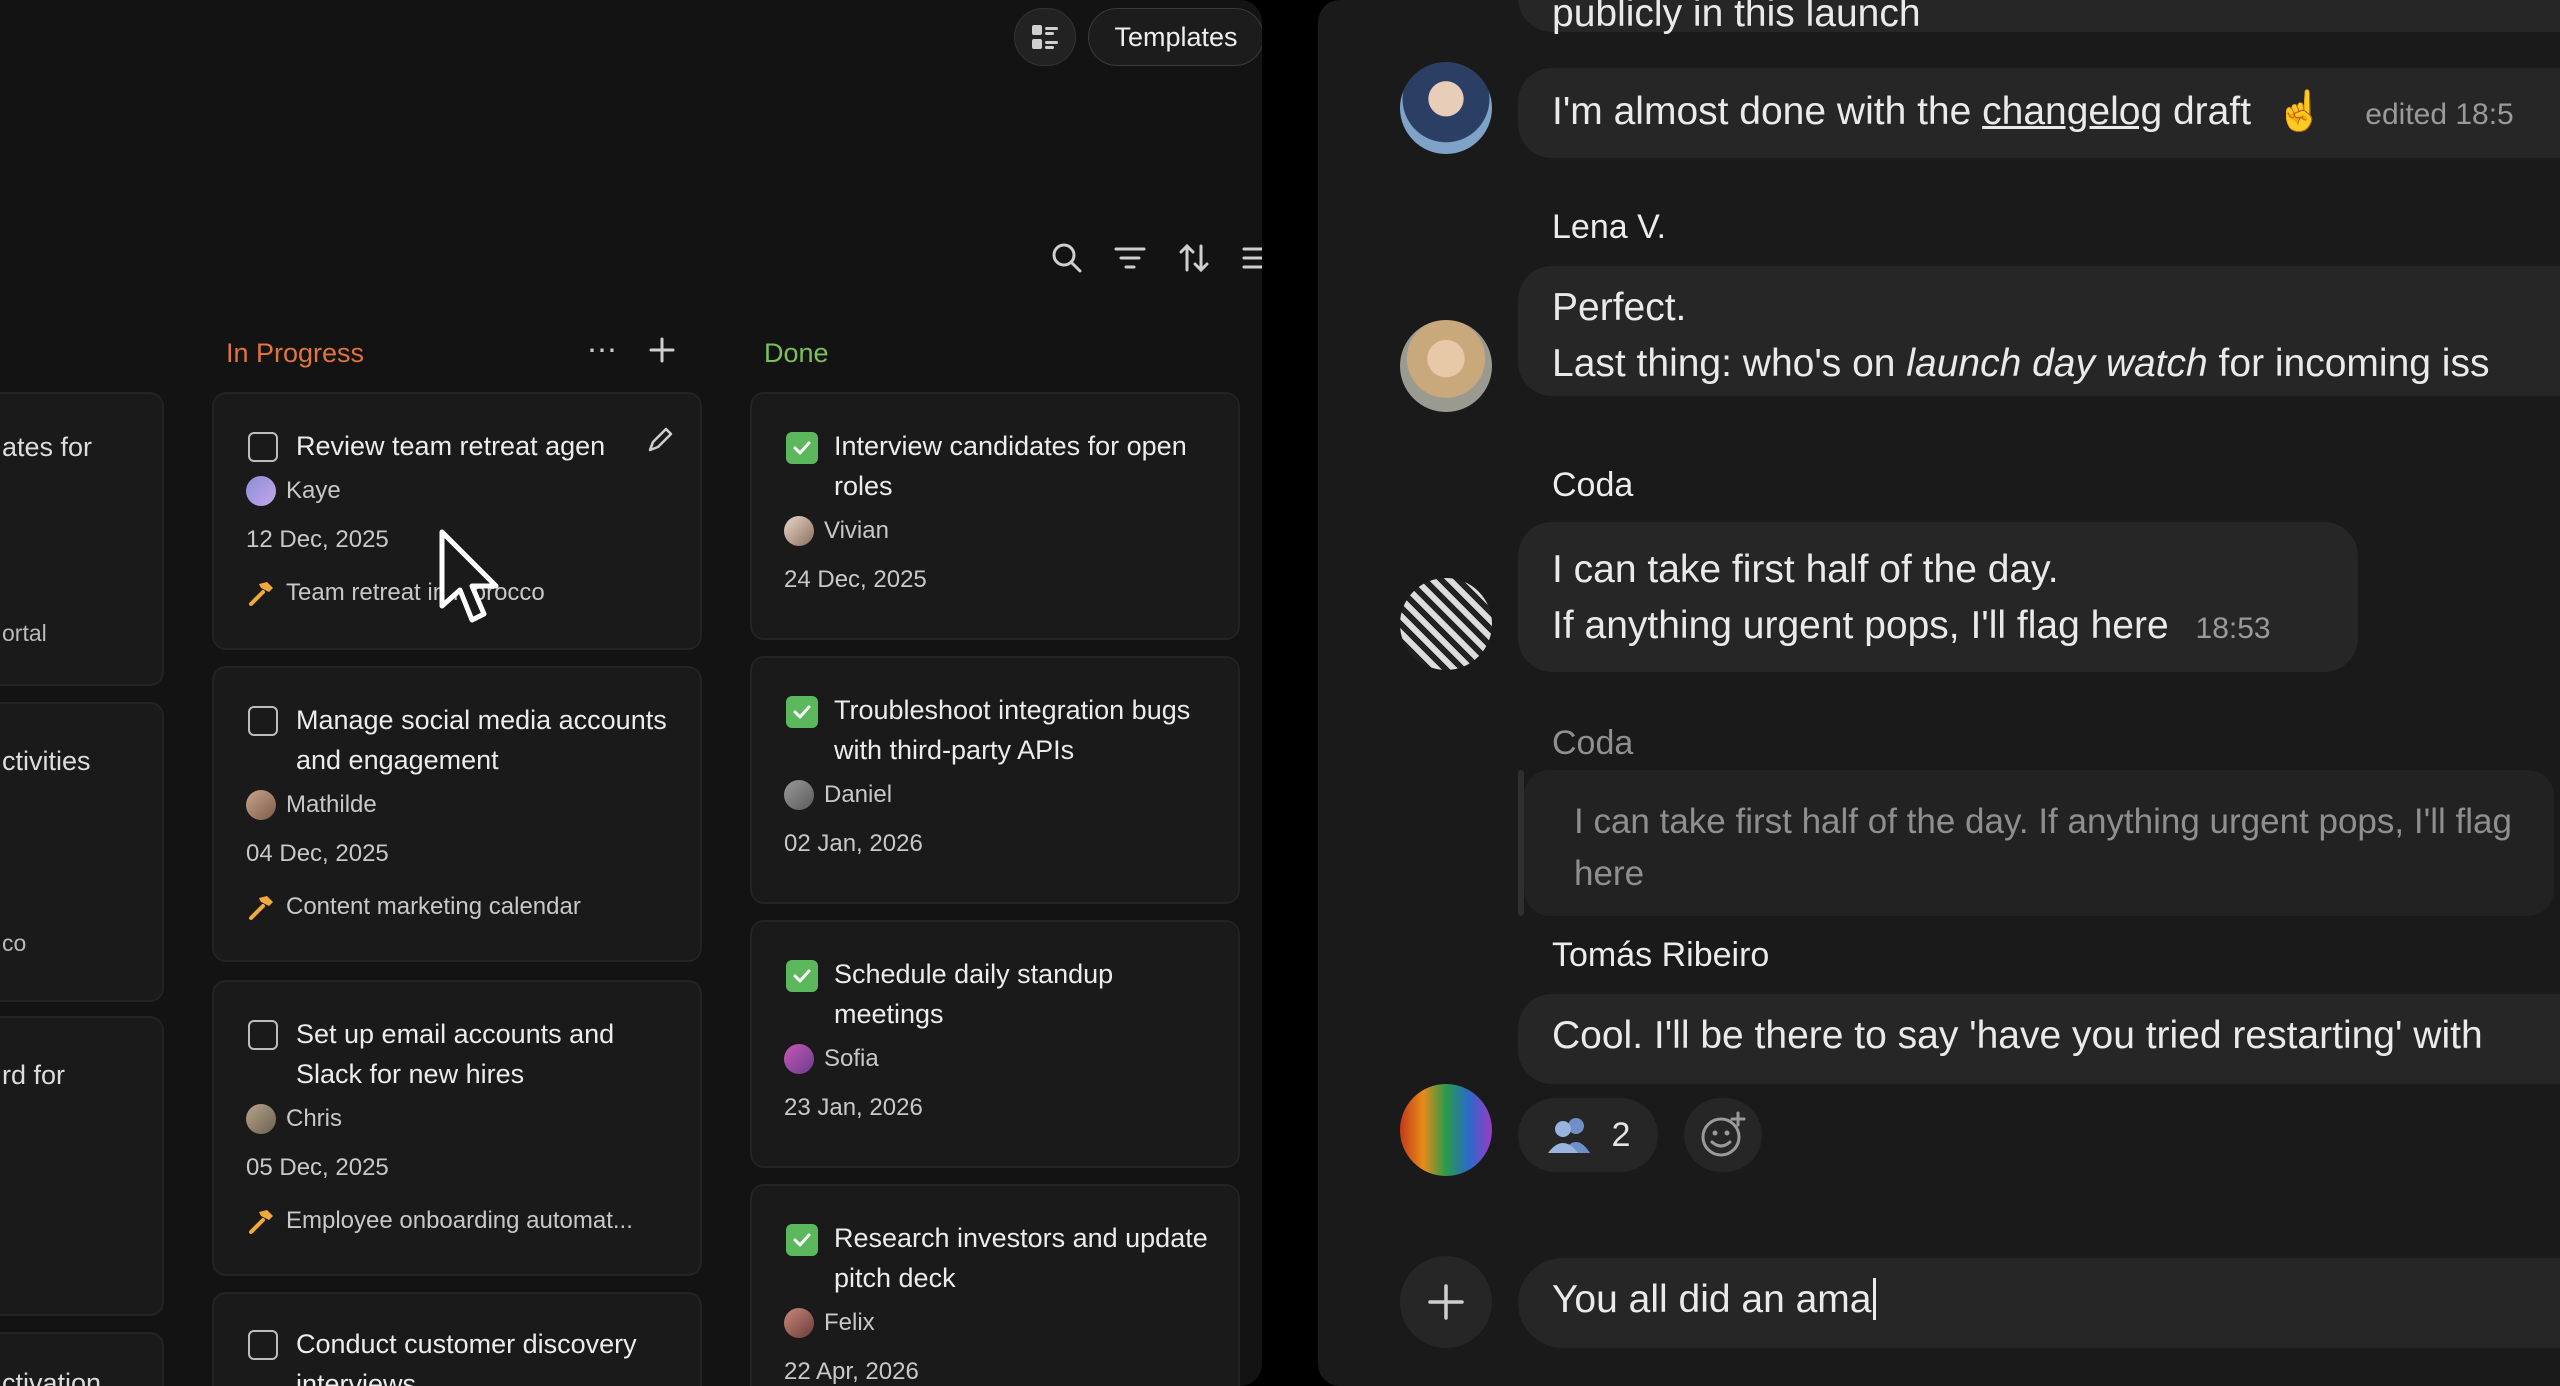  I want to click on layout-toggle-button, so click(1045, 37).